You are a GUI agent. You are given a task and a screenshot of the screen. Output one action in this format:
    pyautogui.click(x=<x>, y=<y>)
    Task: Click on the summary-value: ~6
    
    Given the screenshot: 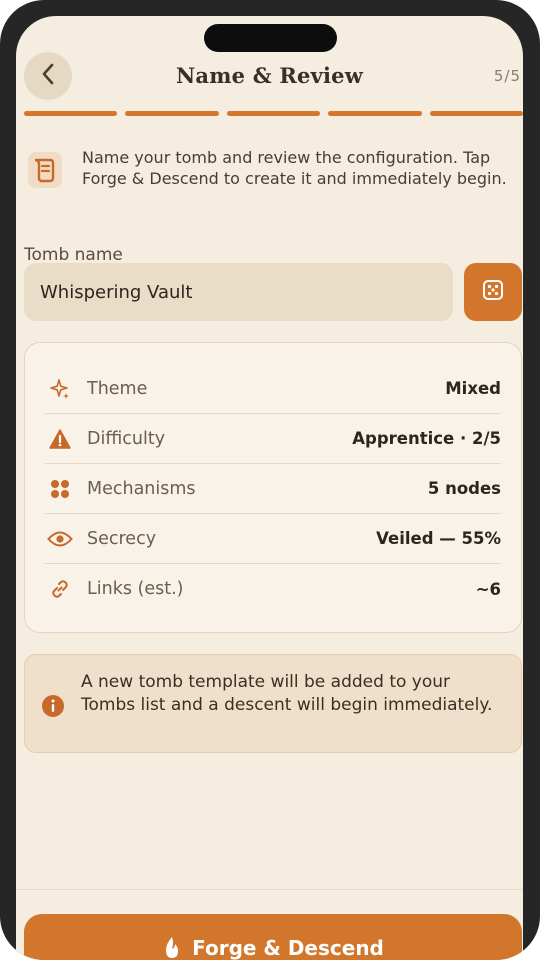 What is the action you would take?
    pyautogui.click(x=488, y=589)
    